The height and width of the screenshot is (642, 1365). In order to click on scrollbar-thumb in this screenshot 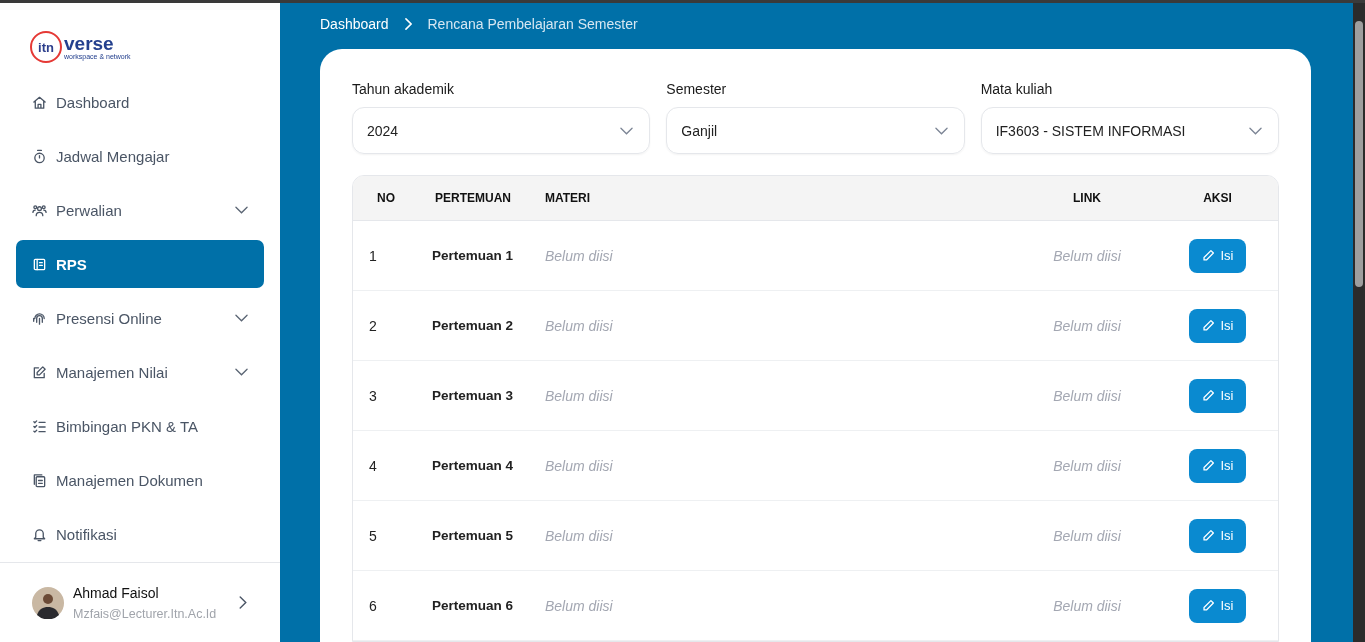, I will do `click(1359, 154)`.